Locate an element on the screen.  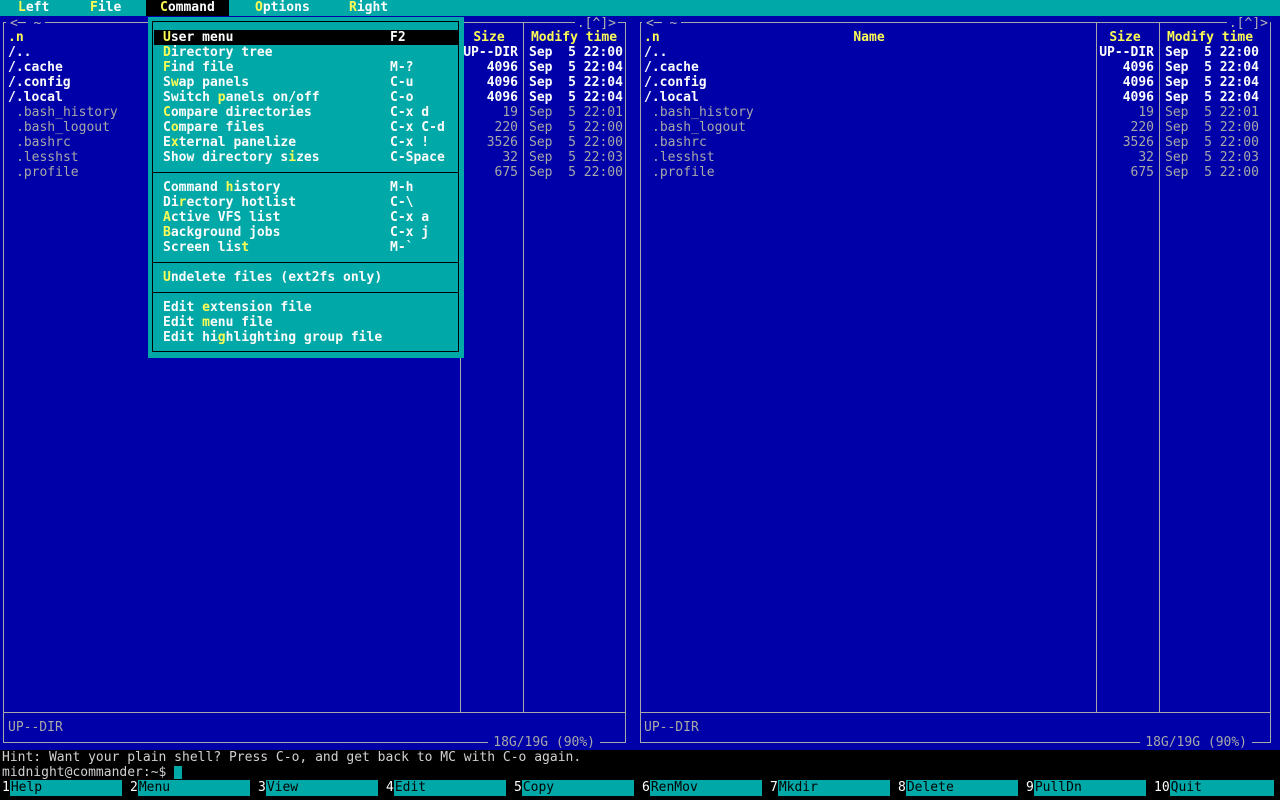
menu-item-show-directory-sizes: Show directory sizes C-Space is located at coordinates (306, 157).